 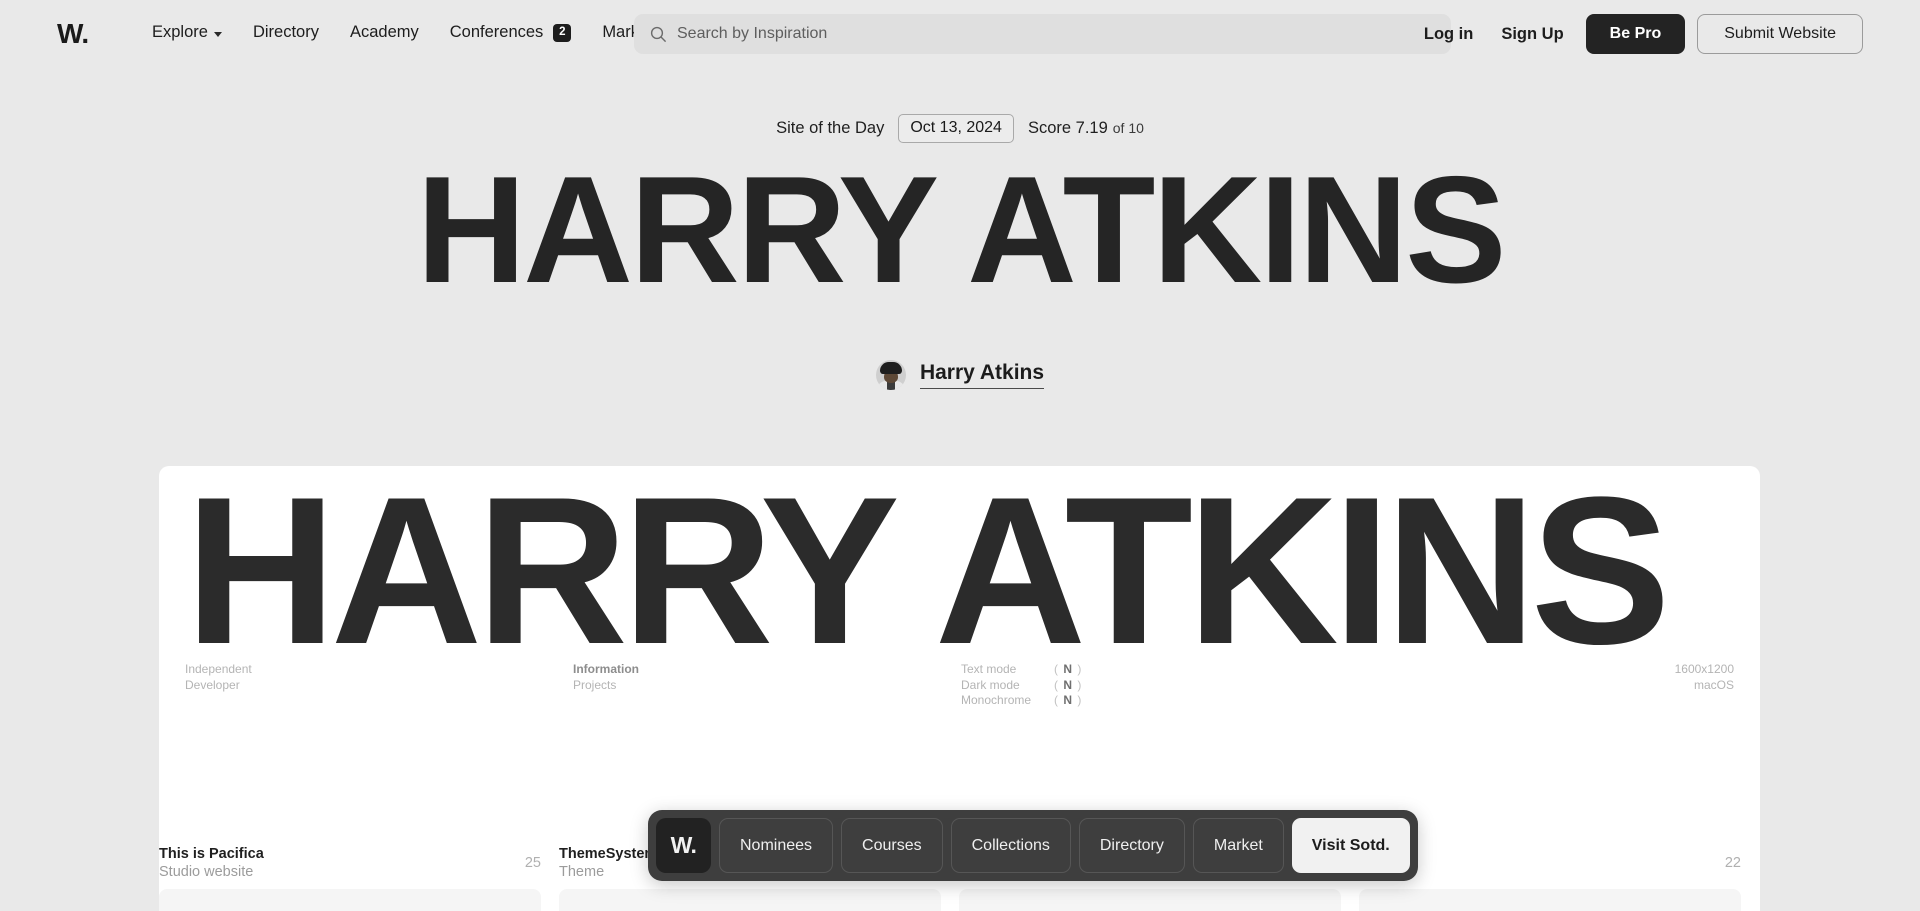 I want to click on nav-item-label: Academy, so click(x=384, y=32).